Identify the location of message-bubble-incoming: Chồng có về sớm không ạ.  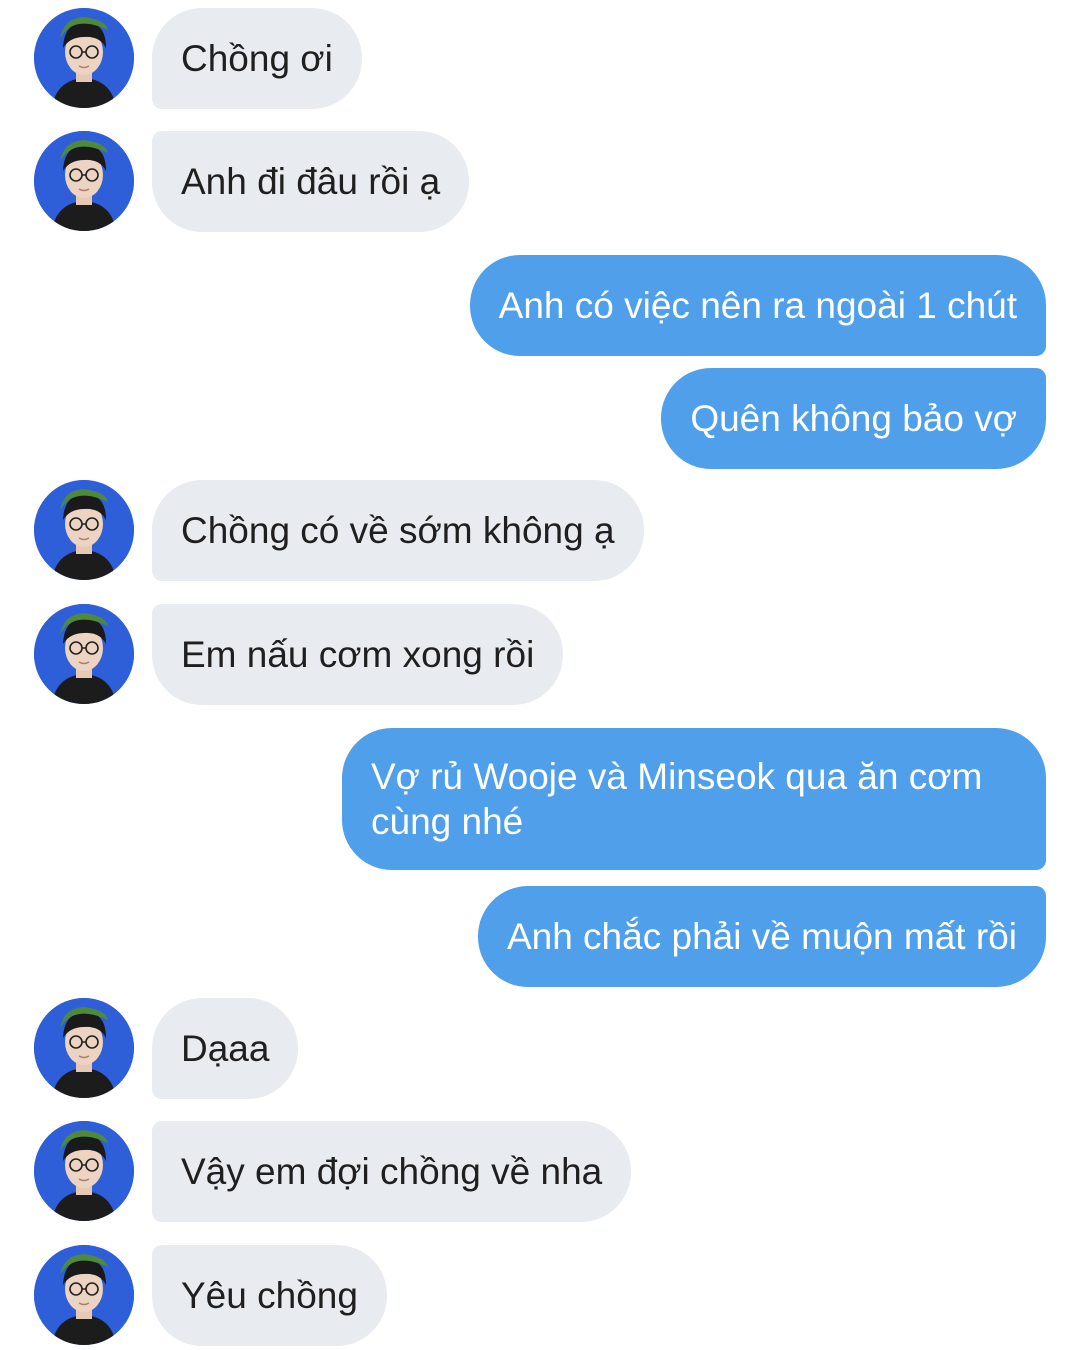
(398, 530).